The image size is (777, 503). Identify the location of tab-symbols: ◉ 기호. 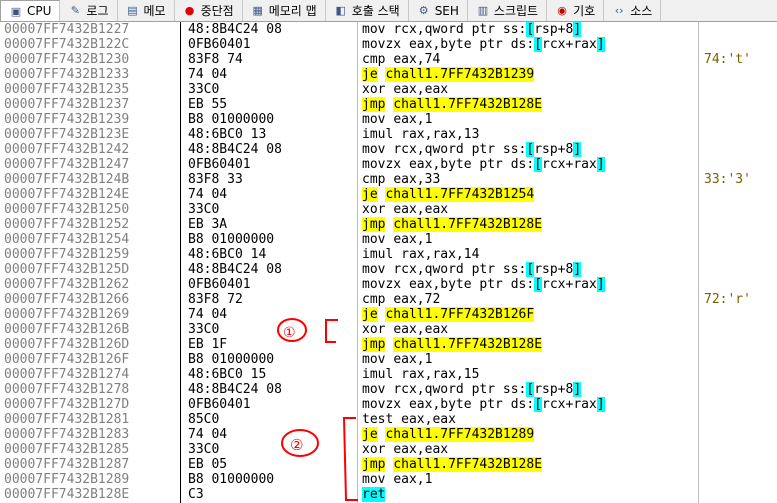
(576, 10).